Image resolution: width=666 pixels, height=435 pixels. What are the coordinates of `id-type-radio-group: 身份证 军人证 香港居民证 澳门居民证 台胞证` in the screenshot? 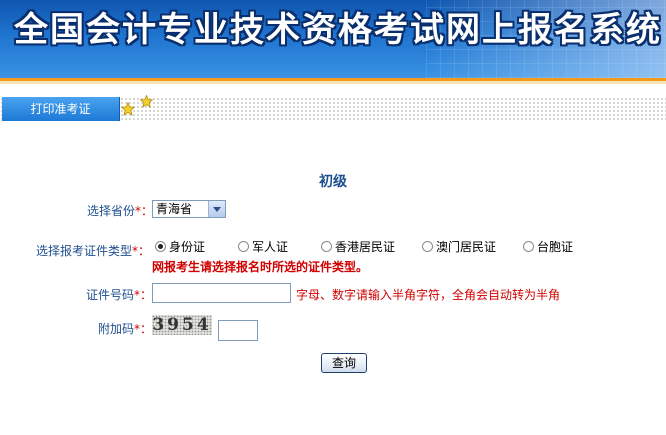 It's located at (333, 247).